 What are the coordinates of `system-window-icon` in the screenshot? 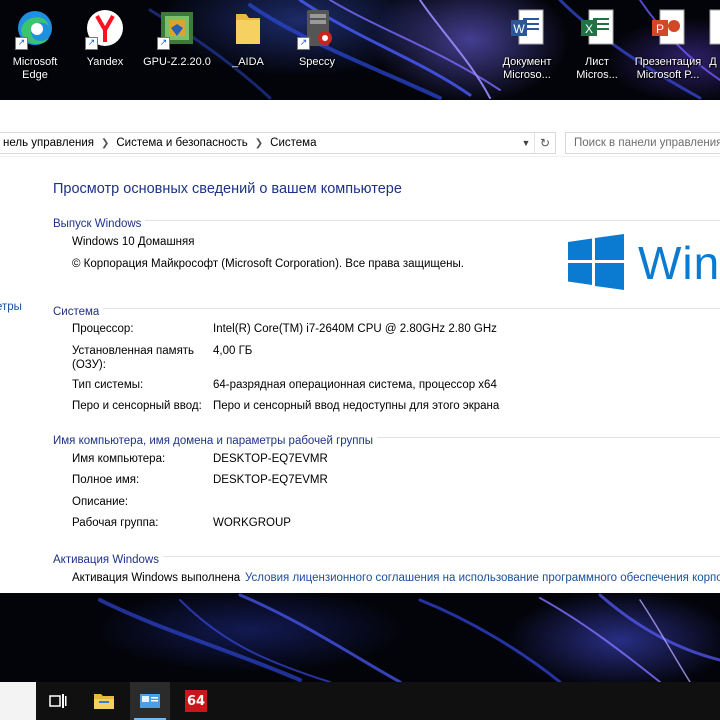 It's located at (150, 701).